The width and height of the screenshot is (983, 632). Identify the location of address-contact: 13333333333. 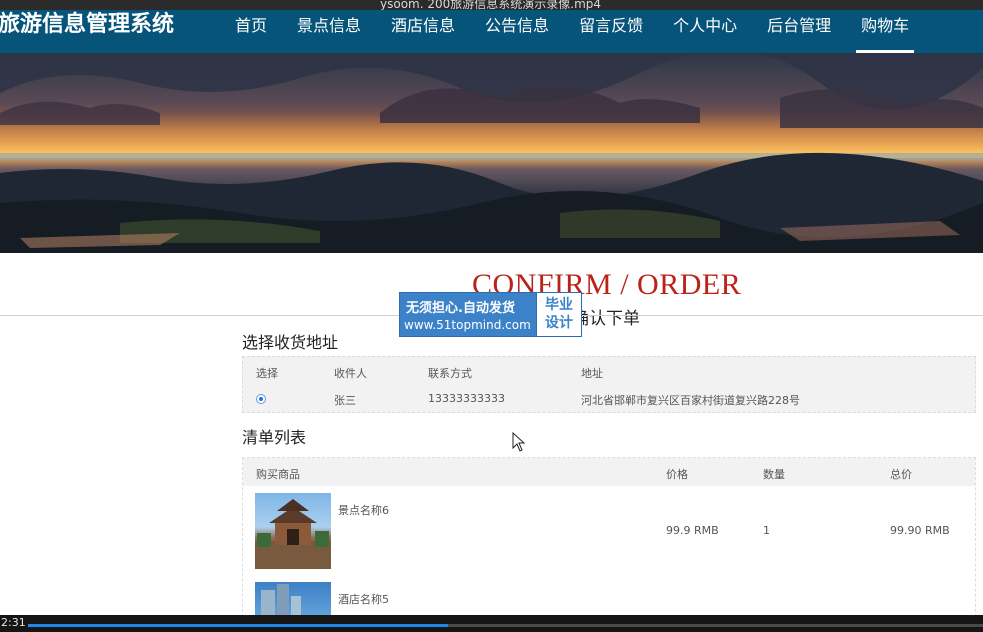
(466, 398).